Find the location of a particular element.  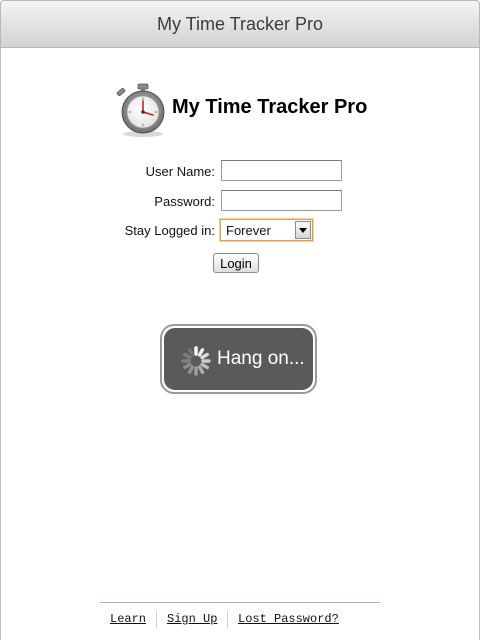

lost-password-link: Lost Password? is located at coordinates (288, 619).